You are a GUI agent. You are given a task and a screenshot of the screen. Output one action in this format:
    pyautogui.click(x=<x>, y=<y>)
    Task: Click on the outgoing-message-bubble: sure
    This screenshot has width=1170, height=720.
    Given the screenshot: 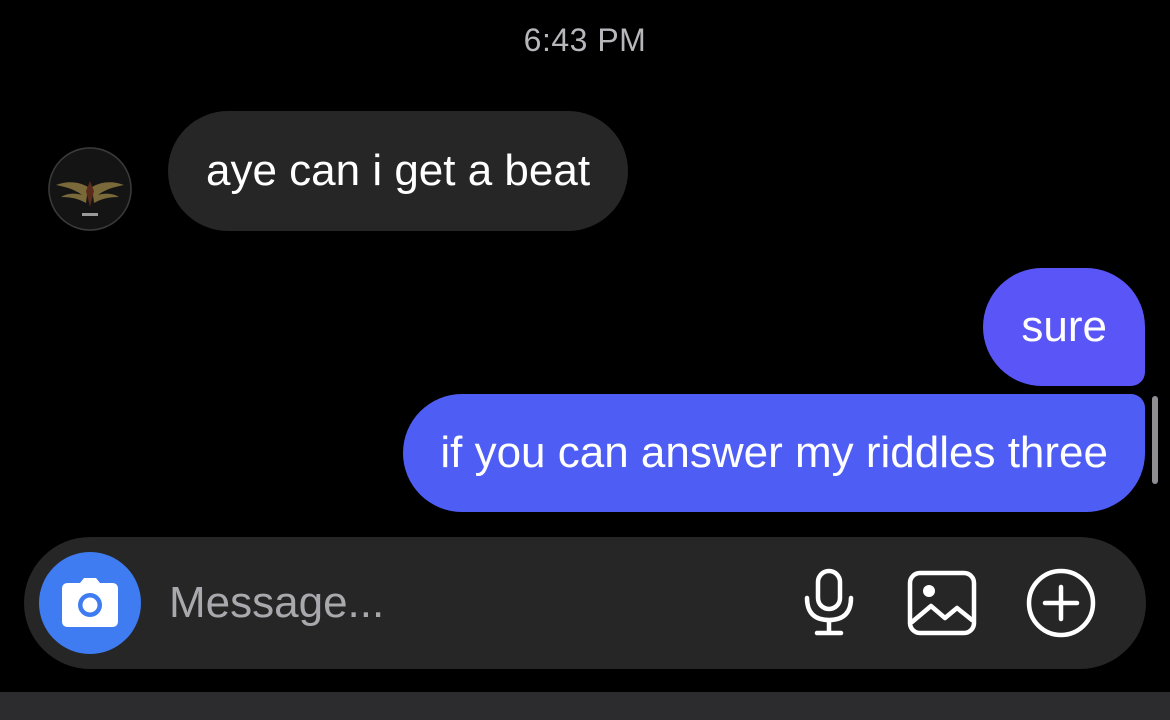 What is the action you would take?
    pyautogui.click(x=1064, y=327)
    